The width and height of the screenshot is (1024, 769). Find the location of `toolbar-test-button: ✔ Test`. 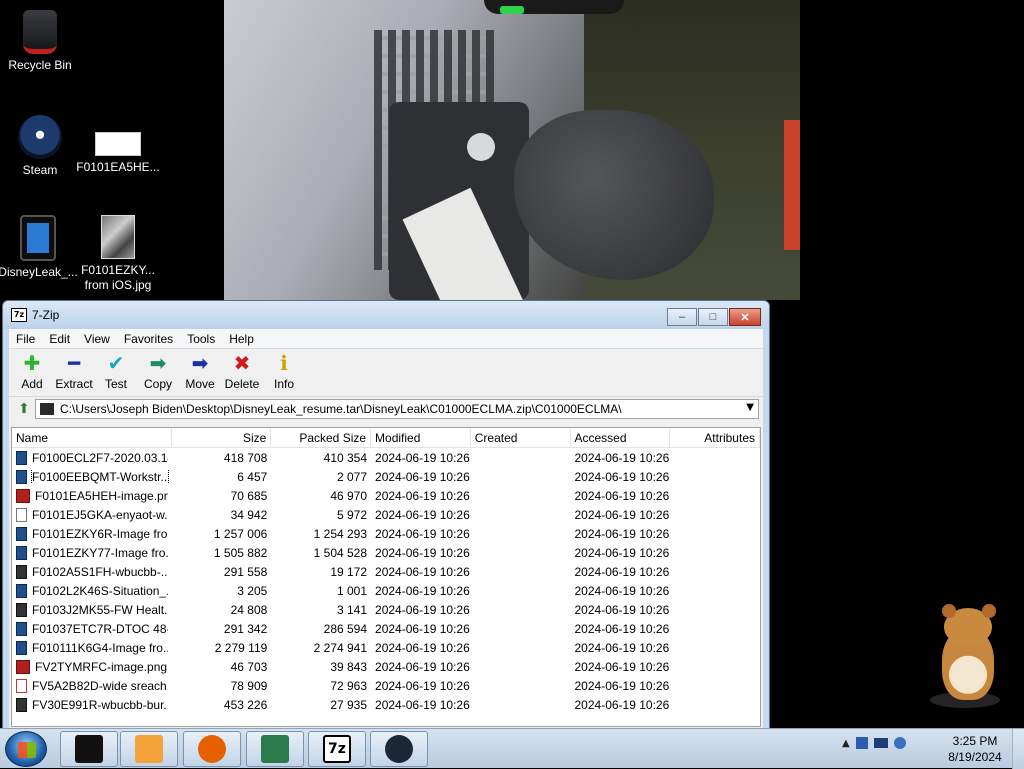

toolbar-test-button: ✔ Test is located at coordinates (116, 371).